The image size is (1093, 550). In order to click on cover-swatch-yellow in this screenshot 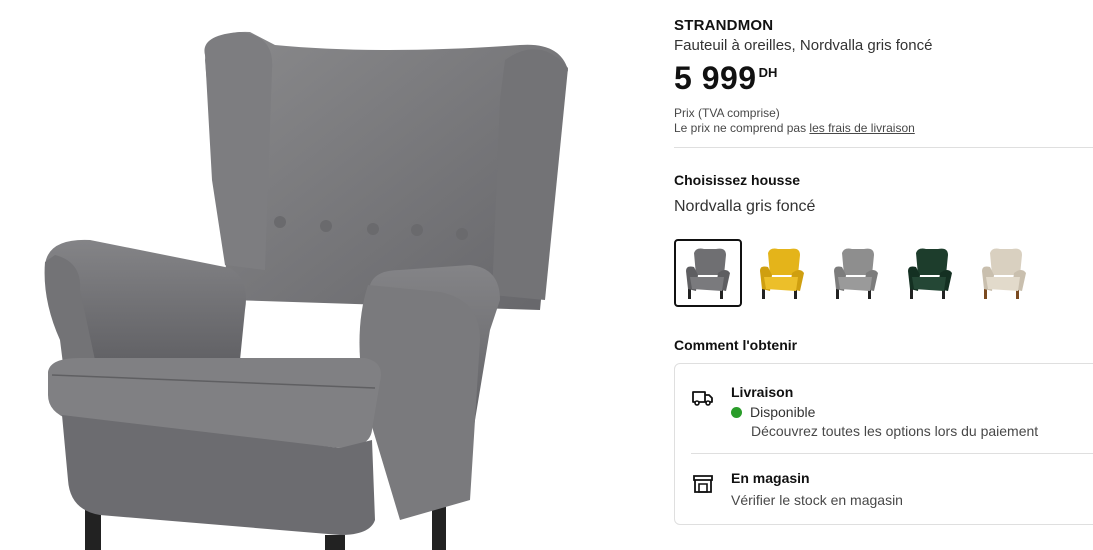, I will do `click(782, 273)`.